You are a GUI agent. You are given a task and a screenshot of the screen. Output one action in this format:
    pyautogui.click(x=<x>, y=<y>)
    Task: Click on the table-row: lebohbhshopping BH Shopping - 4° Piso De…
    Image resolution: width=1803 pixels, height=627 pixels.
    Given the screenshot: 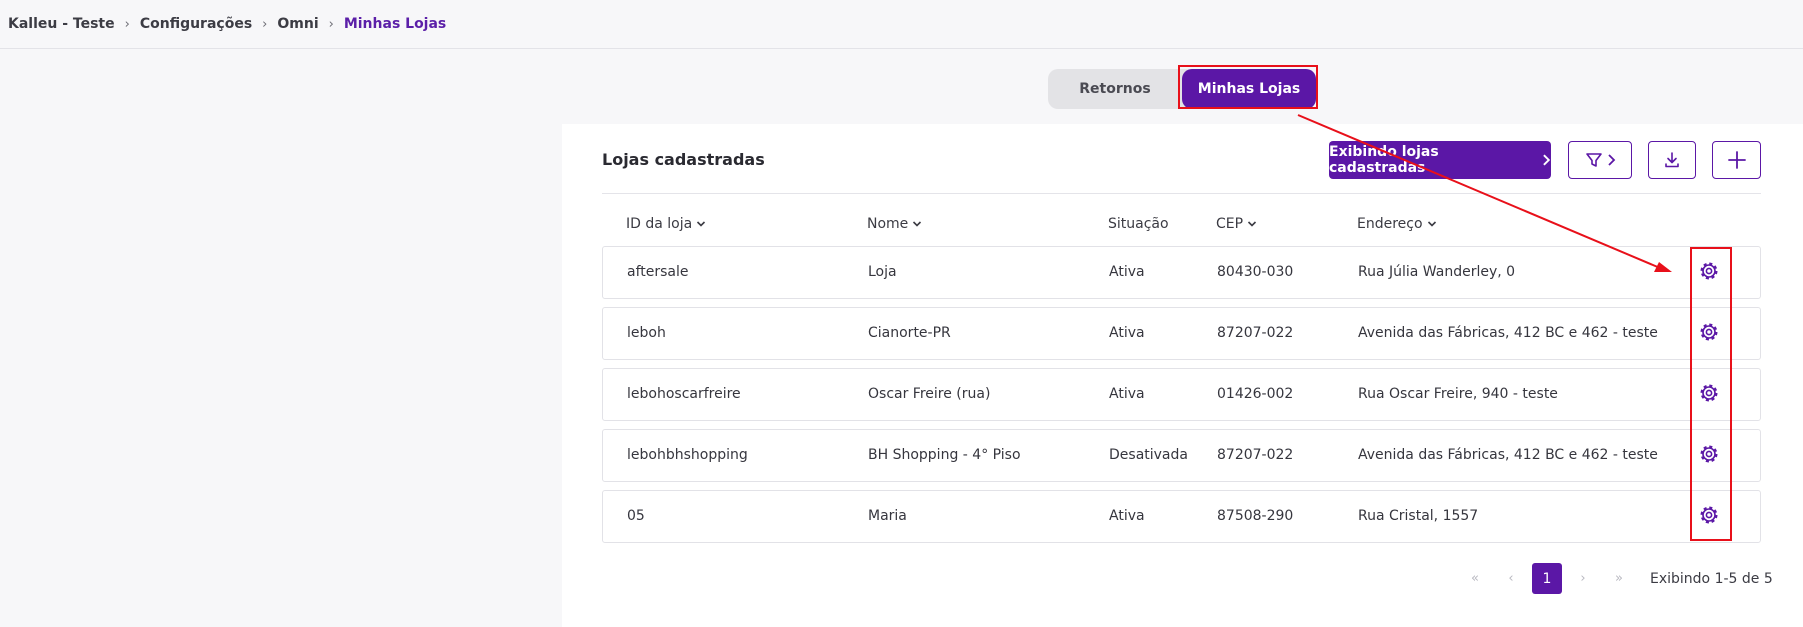 What is the action you would take?
    pyautogui.click(x=1181, y=455)
    